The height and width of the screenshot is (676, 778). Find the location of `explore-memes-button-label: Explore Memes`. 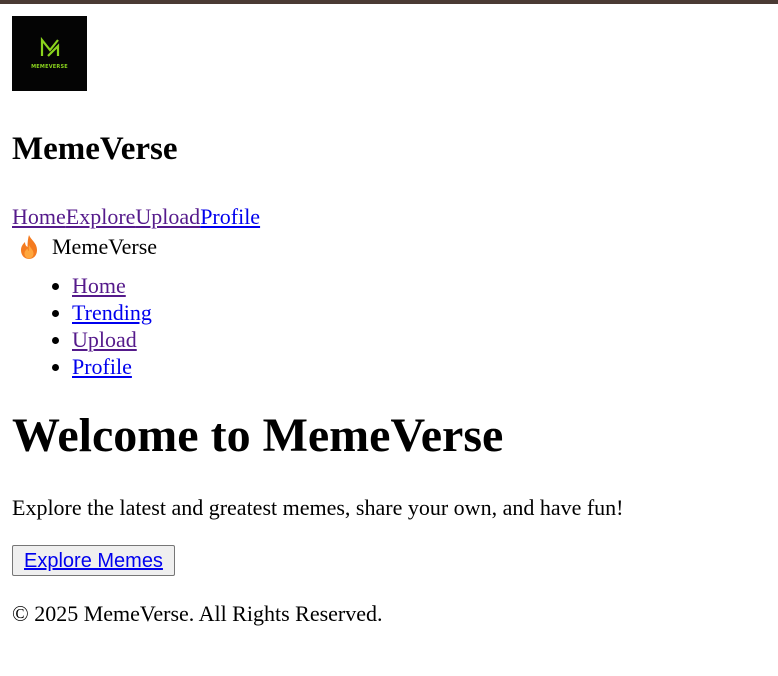

explore-memes-button-label: Explore Memes is located at coordinates (93, 561).